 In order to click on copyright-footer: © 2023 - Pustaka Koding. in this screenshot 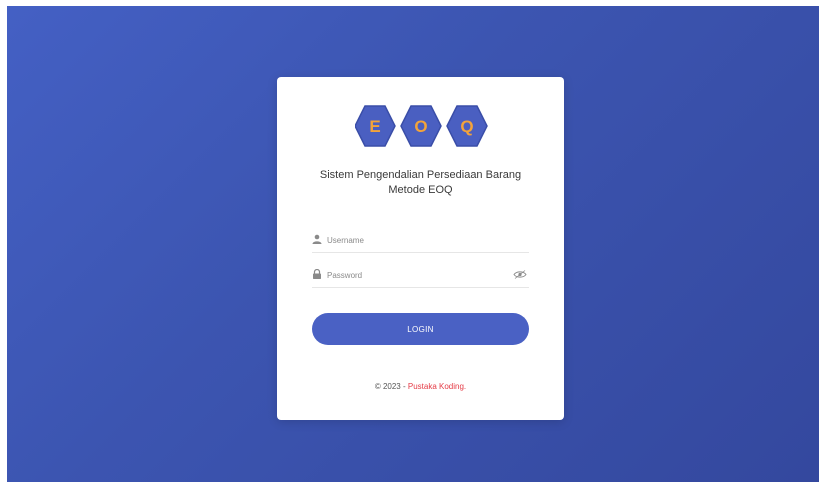, I will do `click(420, 386)`.